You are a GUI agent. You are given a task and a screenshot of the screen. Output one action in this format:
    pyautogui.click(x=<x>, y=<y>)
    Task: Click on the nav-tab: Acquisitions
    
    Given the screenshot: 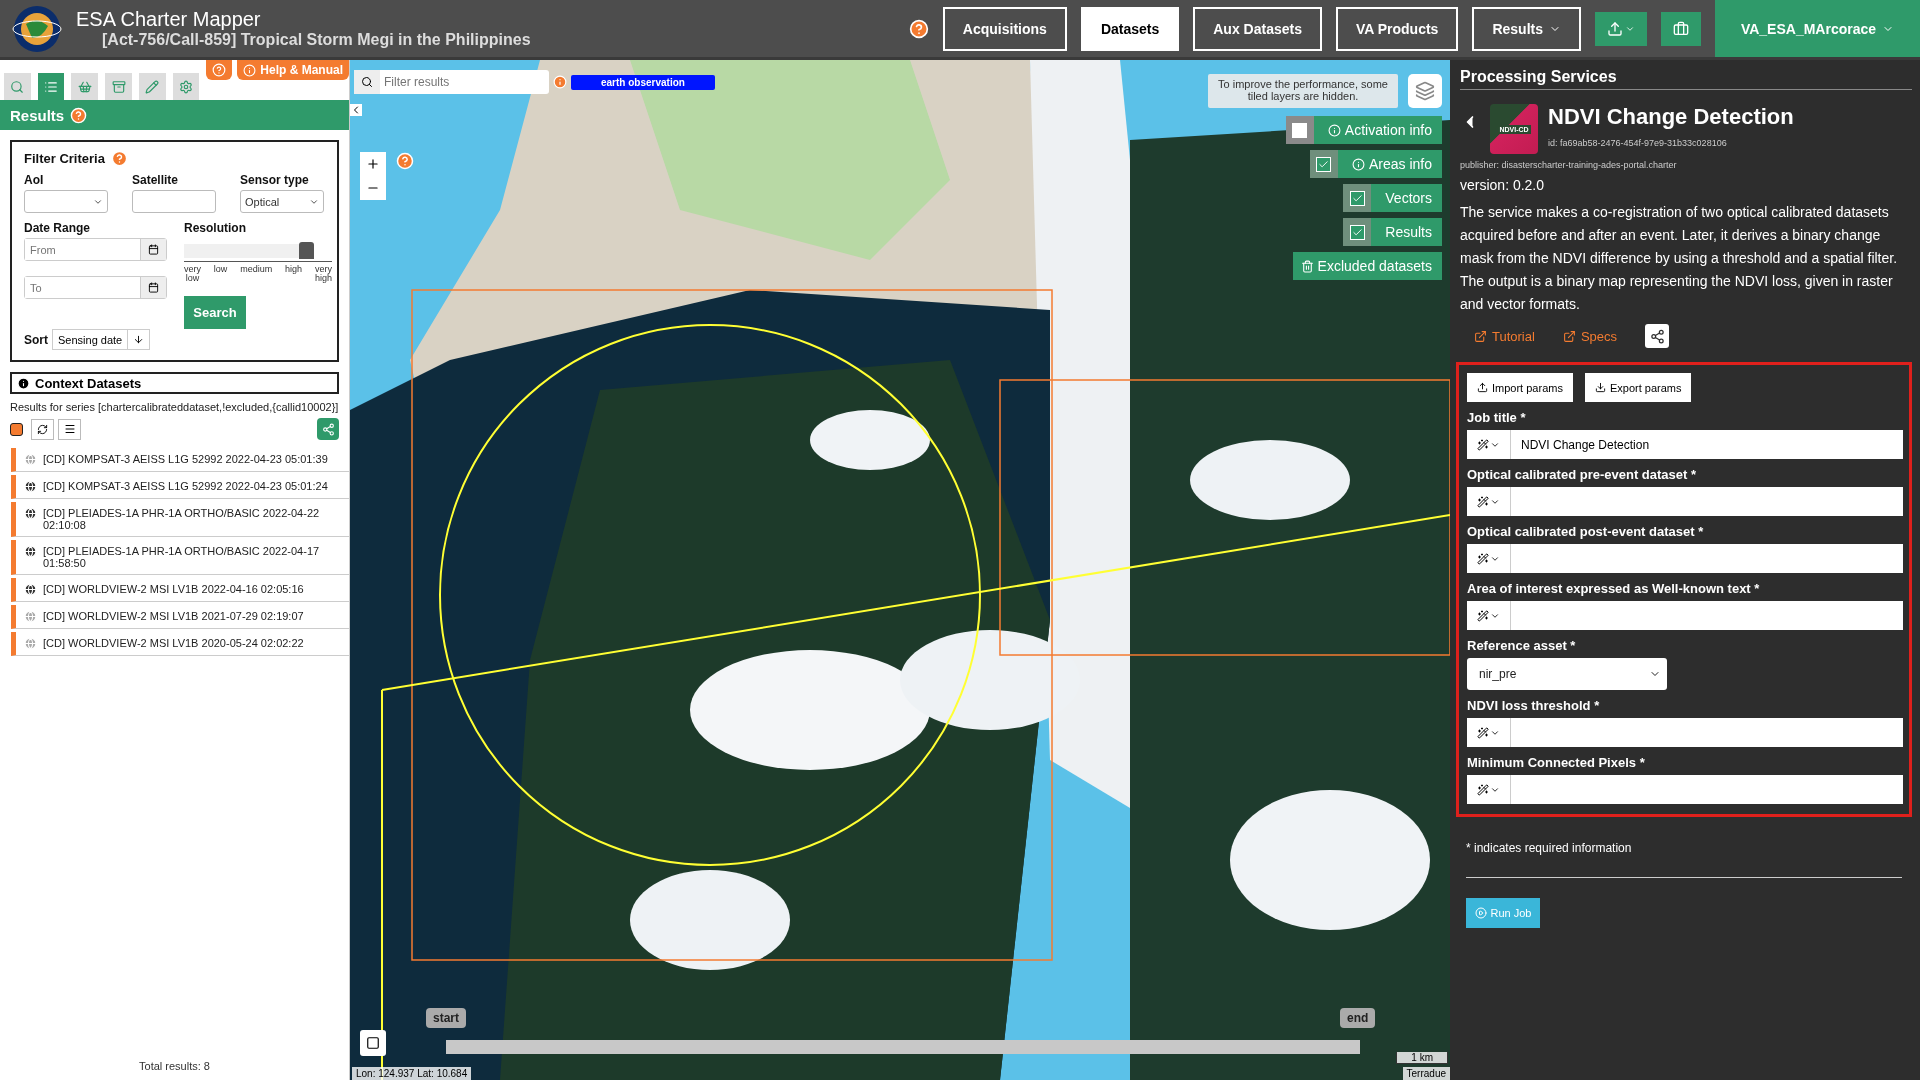 What is the action you would take?
    pyautogui.click(x=1004, y=28)
    